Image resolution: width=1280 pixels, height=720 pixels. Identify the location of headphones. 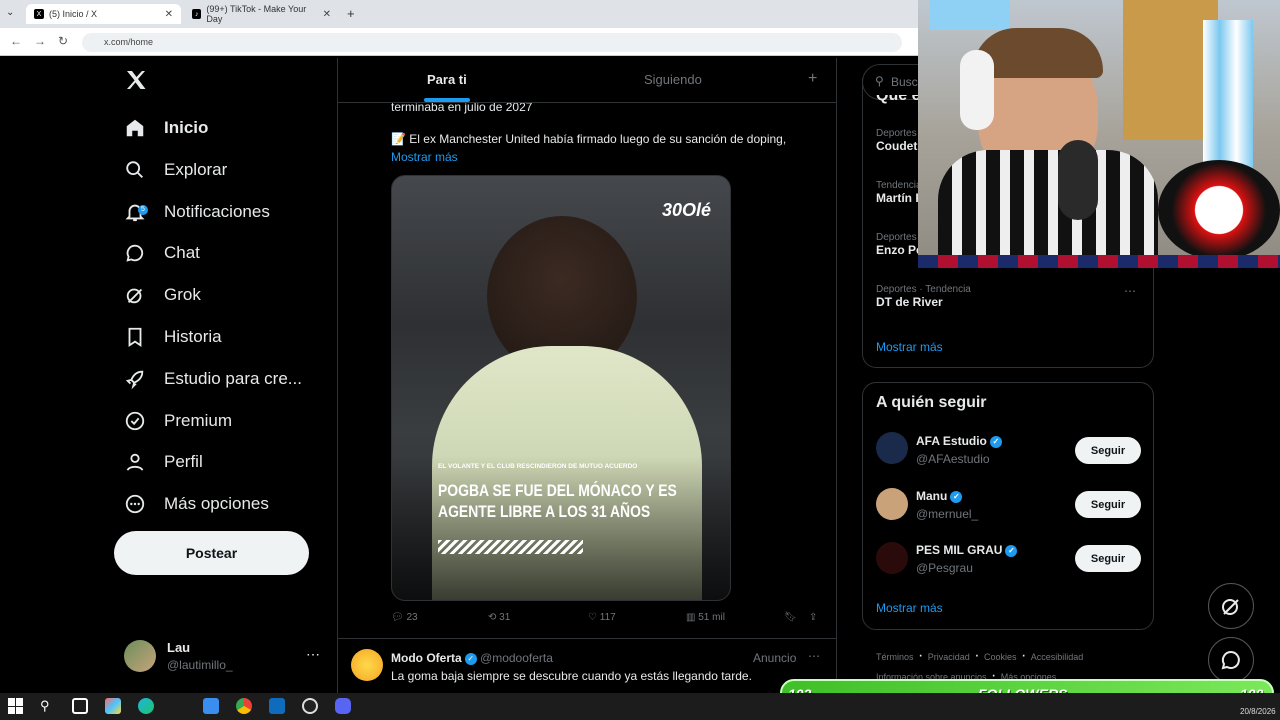
(977, 90).